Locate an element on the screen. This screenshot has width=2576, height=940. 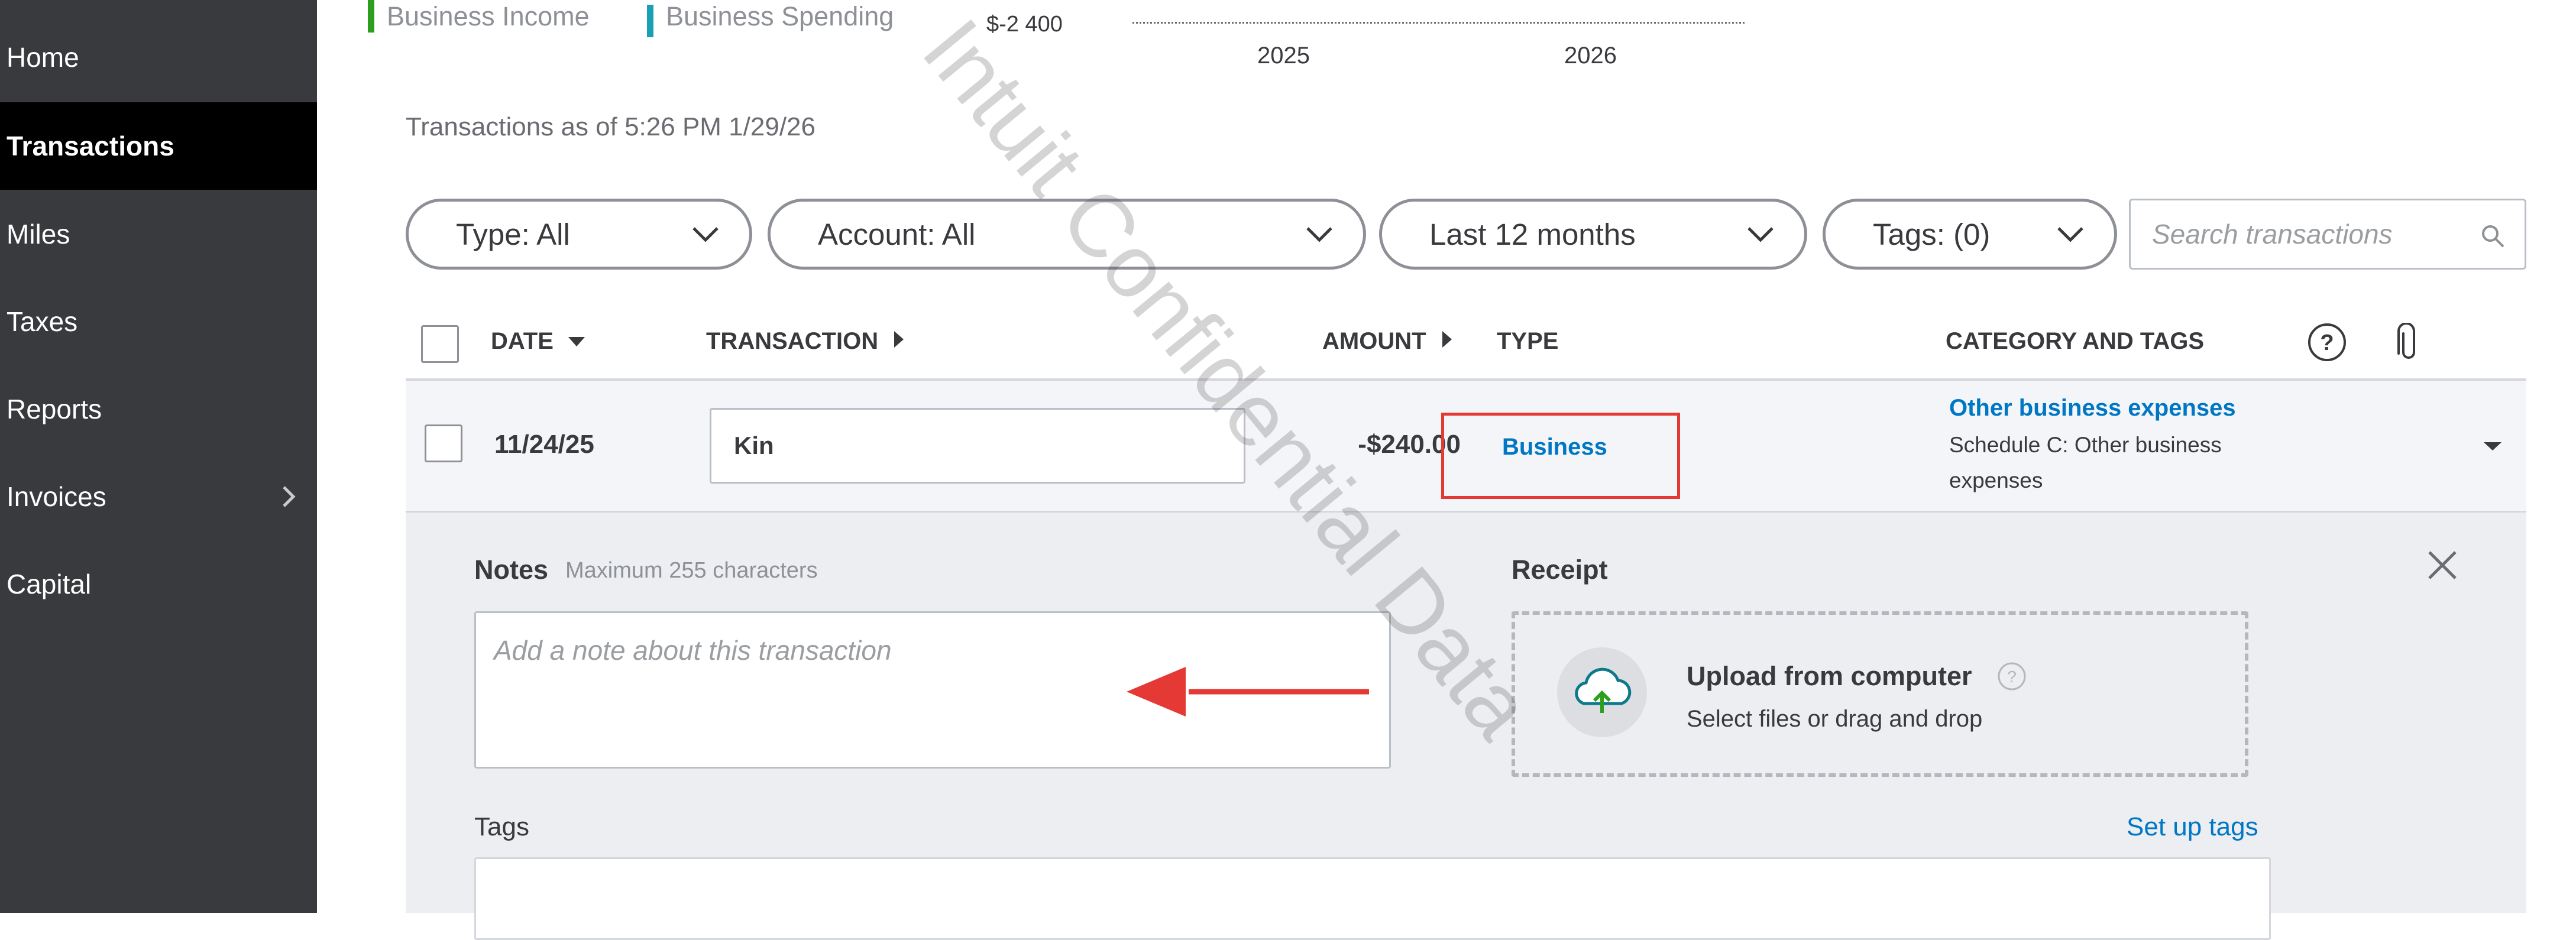
cloud-upload-icon is located at coordinates (1602, 692).